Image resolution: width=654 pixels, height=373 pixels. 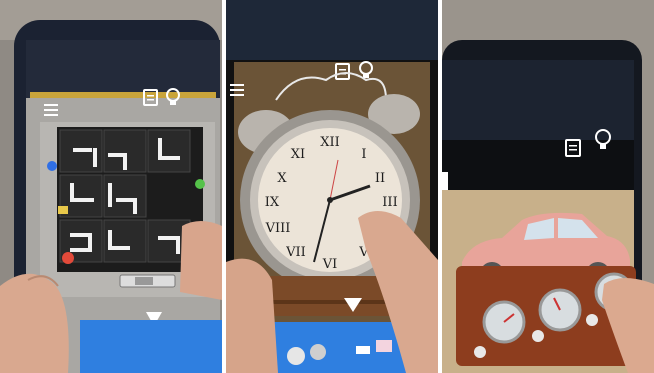 I want to click on svg-text: X, so click(x=282, y=178).